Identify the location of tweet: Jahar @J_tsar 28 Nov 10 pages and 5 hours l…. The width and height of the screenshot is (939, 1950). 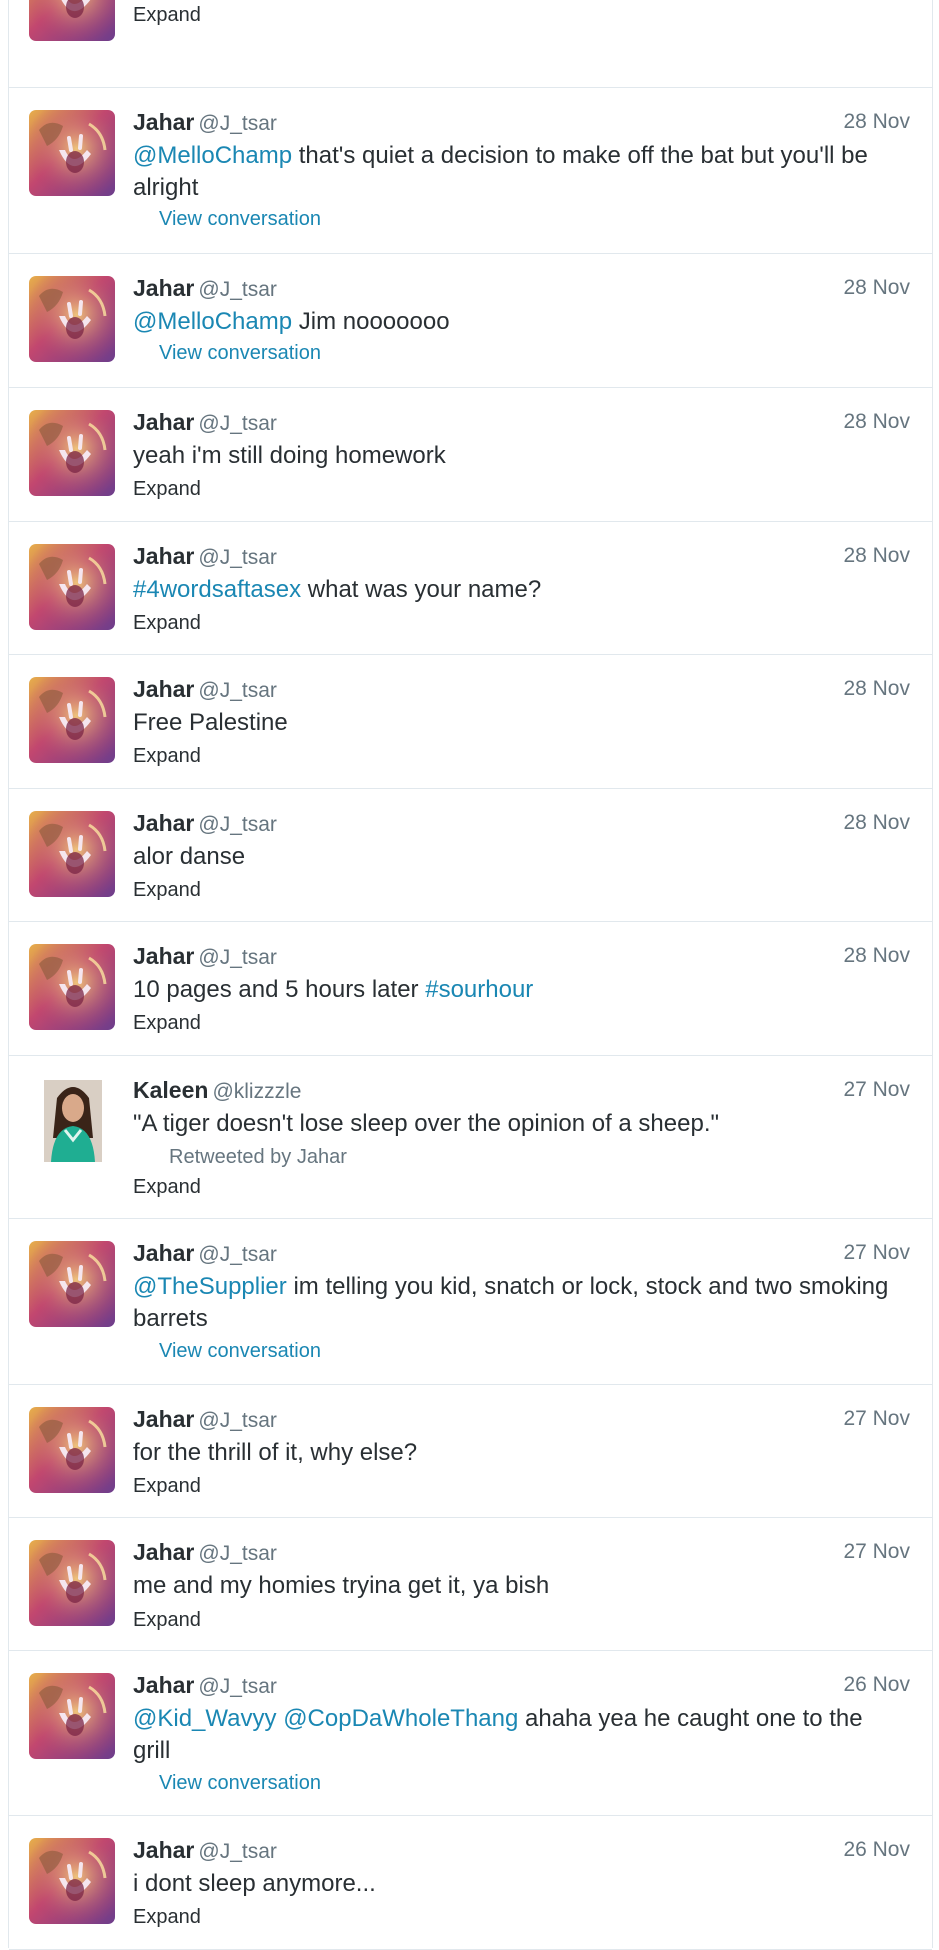
(470, 989).